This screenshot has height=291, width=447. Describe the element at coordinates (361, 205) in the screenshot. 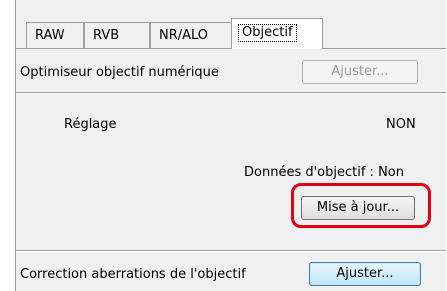

I see `highlight-annotation` at that location.